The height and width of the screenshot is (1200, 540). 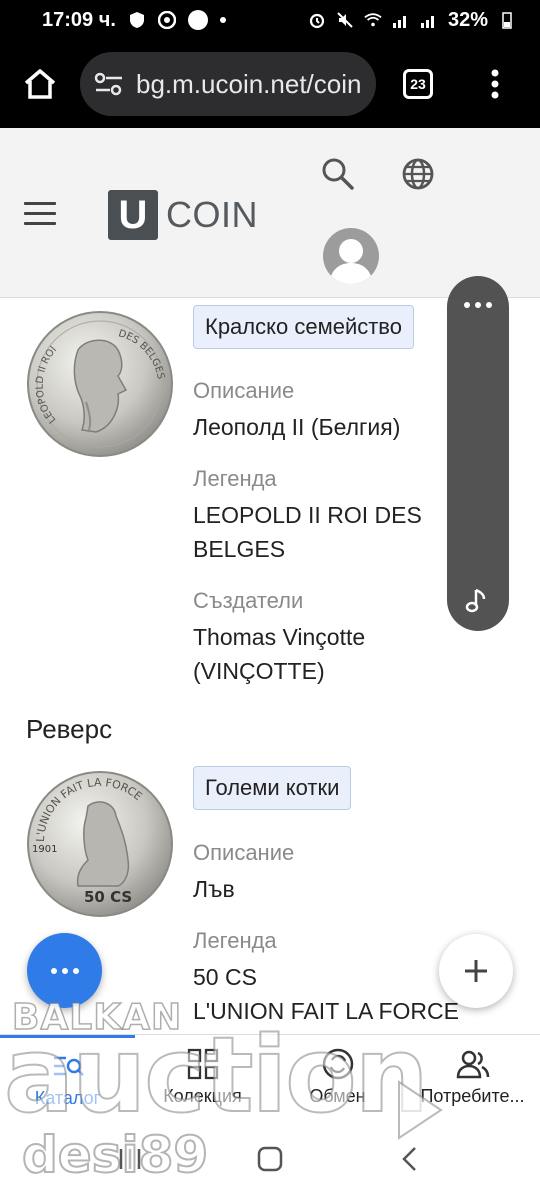 I want to click on obverse-description-value: Леополд II (Белгия), so click(x=296, y=427).